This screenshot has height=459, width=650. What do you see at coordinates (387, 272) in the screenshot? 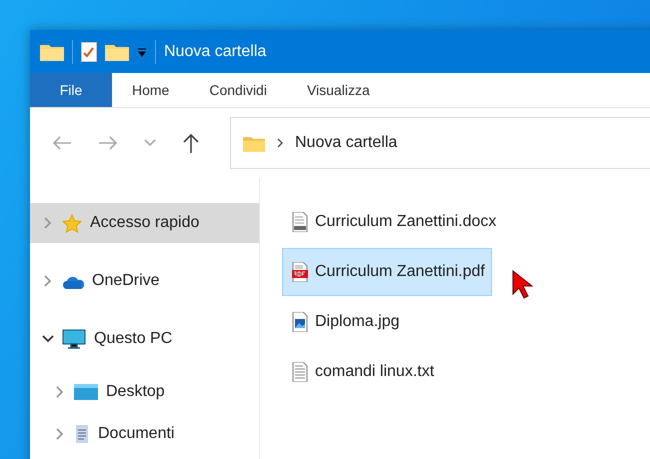
I see `file-item: Curriculum Zanettini.pdf` at bounding box center [387, 272].